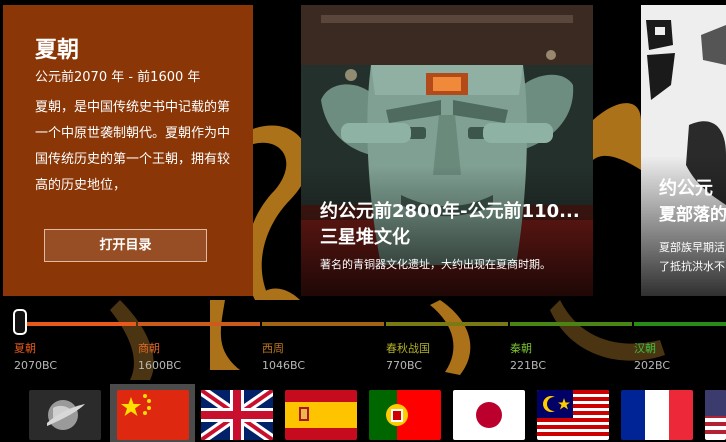  What do you see at coordinates (199, 324) in the screenshot?
I see `timeline-segment-shang` at bounding box center [199, 324].